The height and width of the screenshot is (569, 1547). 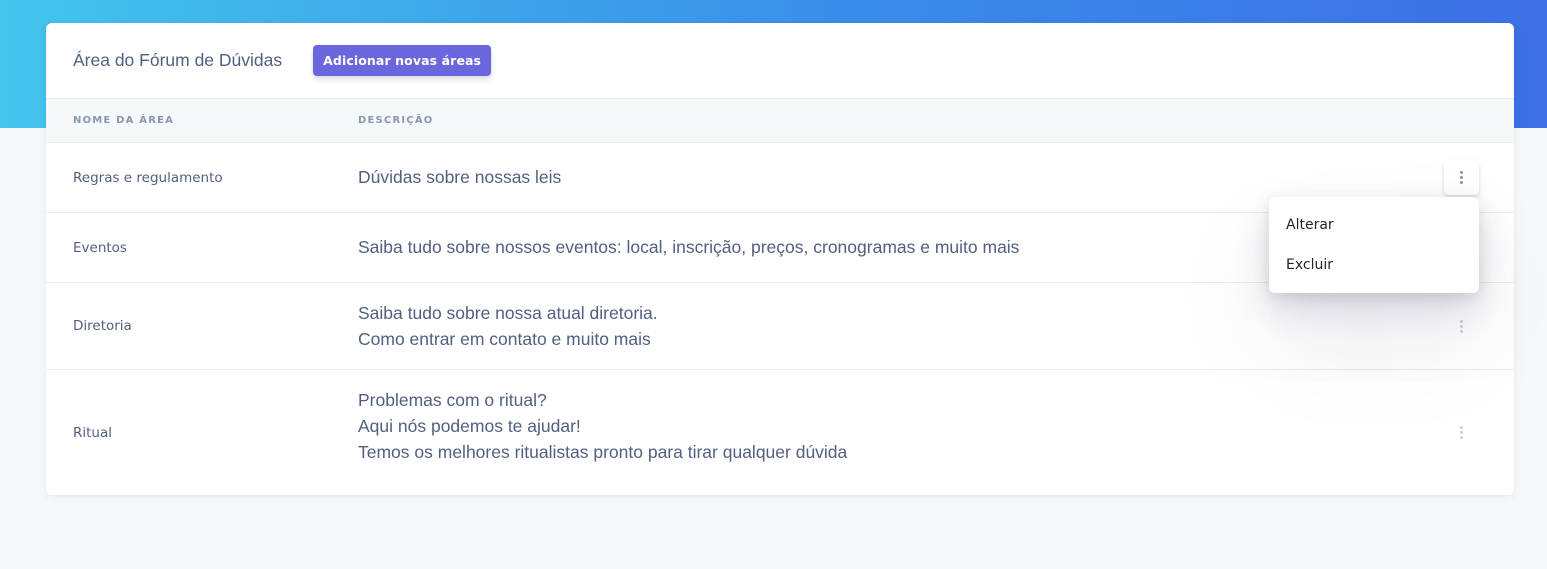 I want to click on description-line: Problemas com o ritual?, so click(x=452, y=400).